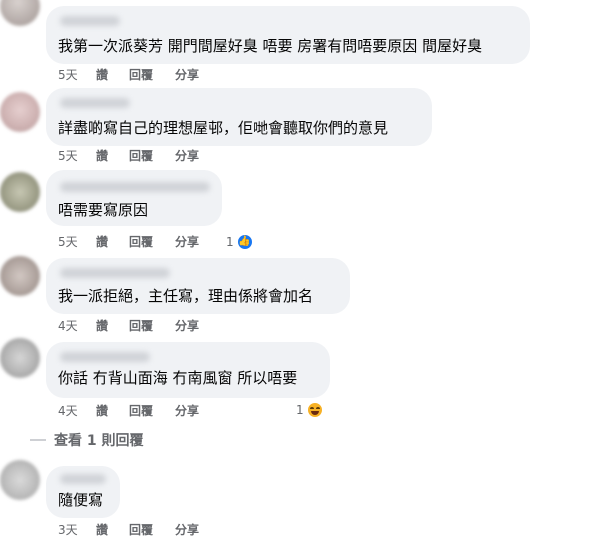 The height and width of the screenshot is (557, 600). I want to click on comment-bubble: 唔需要寫原因, so click(134, 198).